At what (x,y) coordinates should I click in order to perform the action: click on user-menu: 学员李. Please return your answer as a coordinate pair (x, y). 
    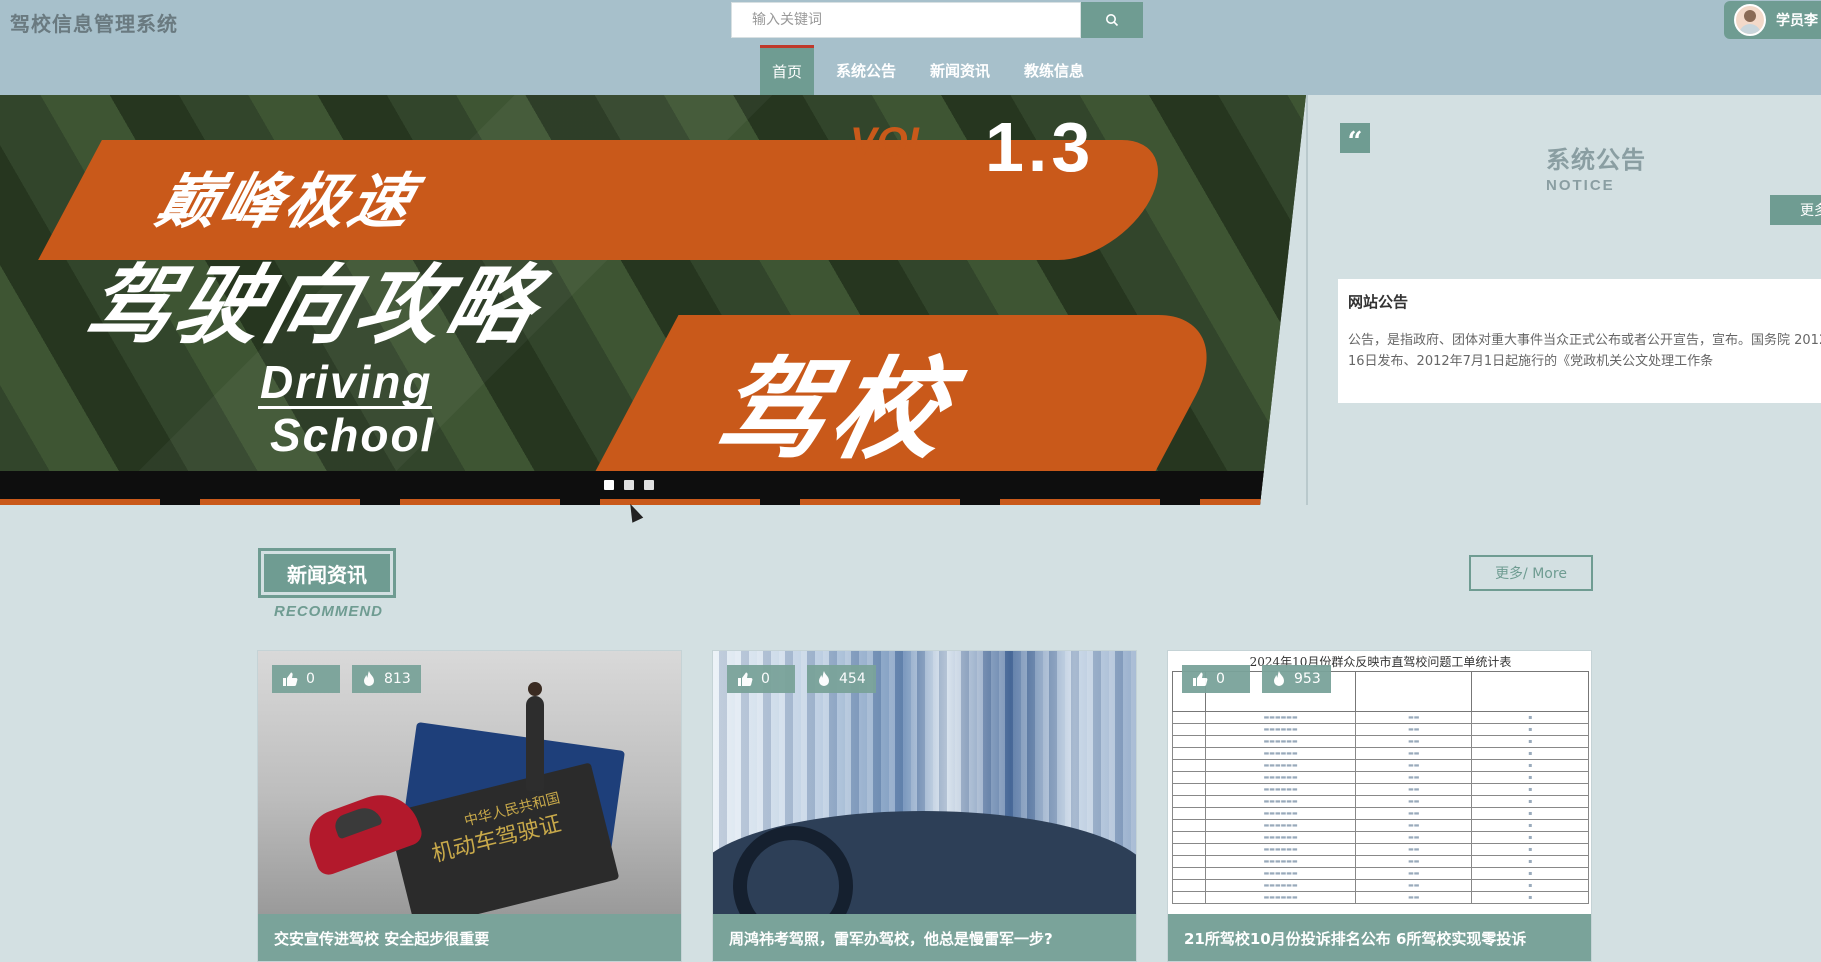
    Looking at the image, I should click on (1772, 20).